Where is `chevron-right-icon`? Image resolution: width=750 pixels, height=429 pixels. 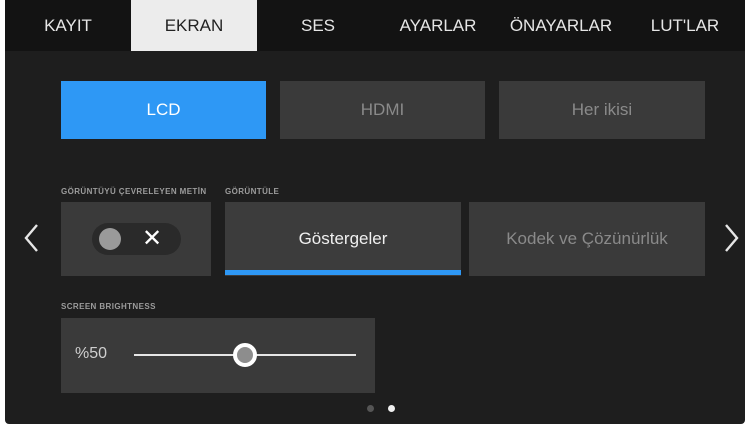 chevron-right-icon is located at coordinates (731, 238).